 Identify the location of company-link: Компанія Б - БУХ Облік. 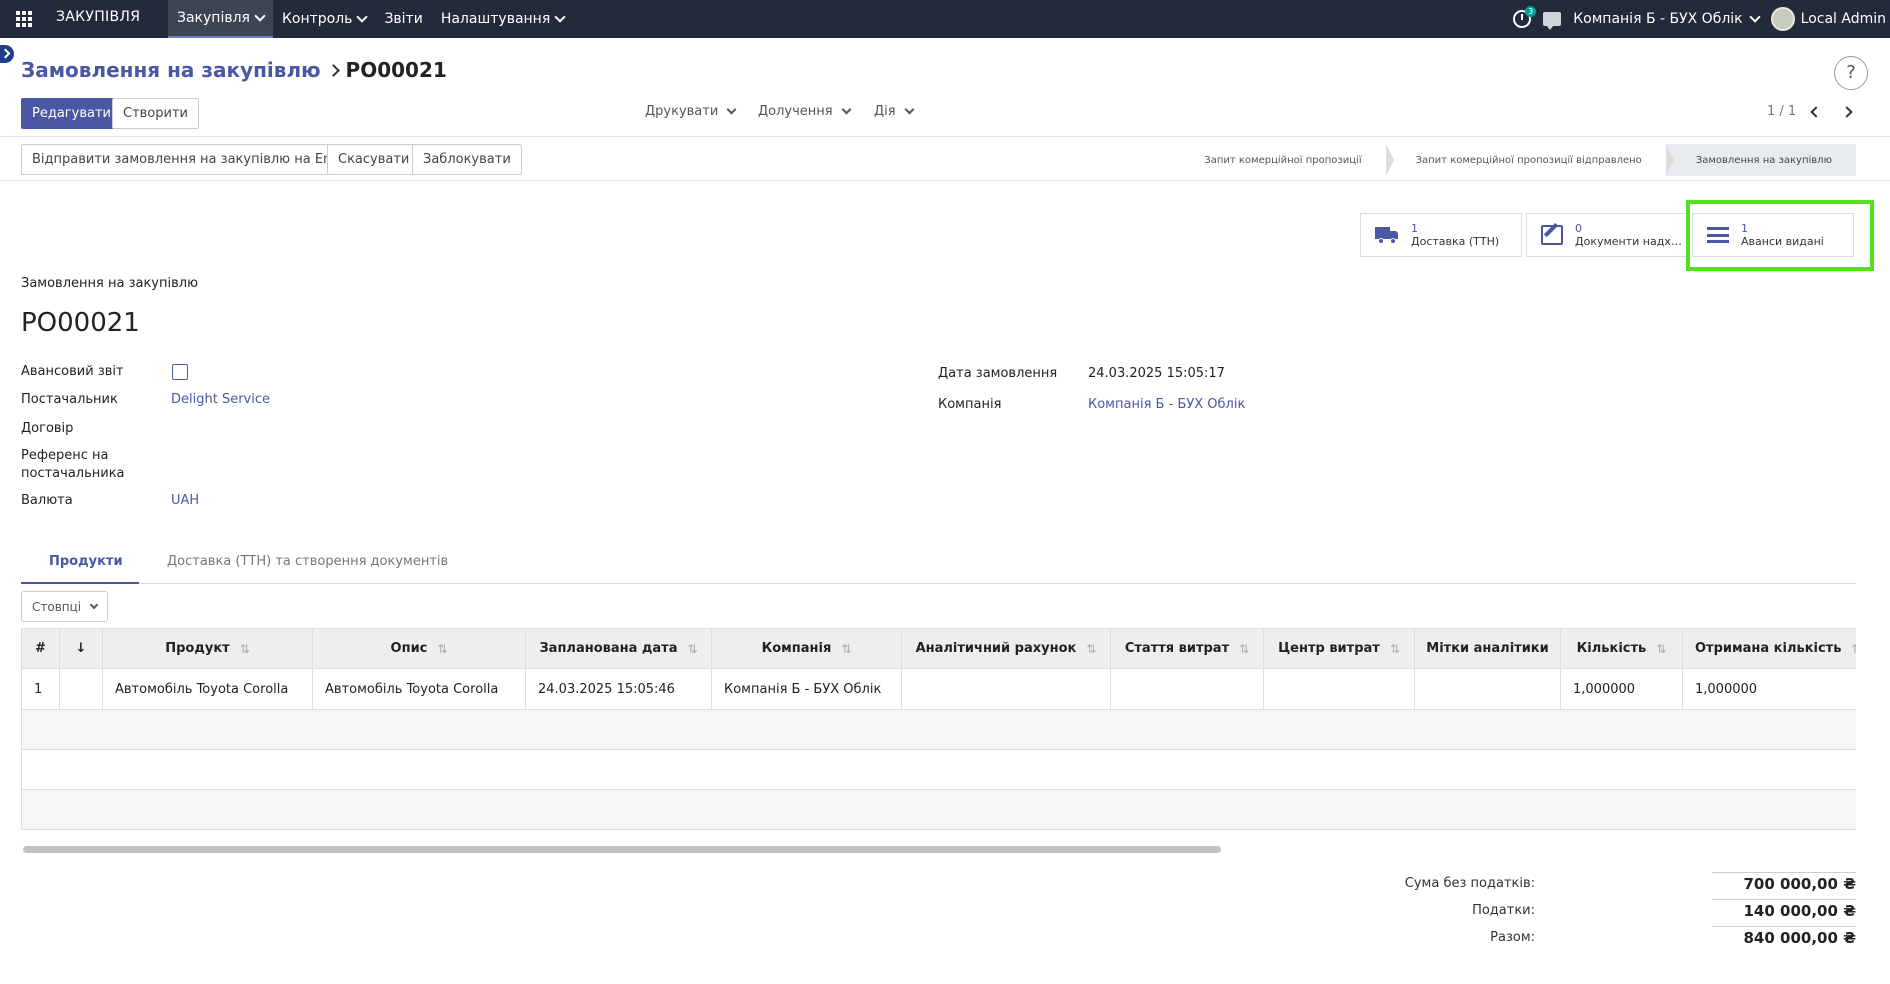
(1166, 404).